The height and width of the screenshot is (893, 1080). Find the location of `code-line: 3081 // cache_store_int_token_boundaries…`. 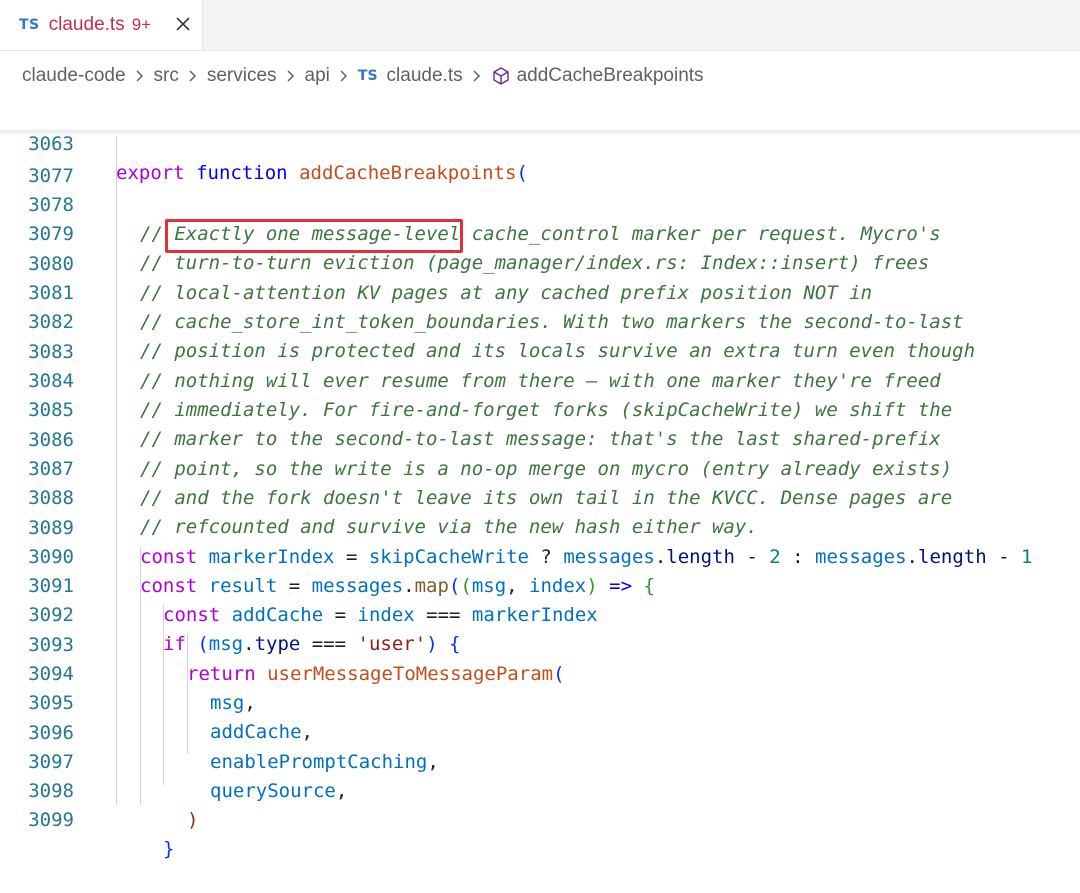

code-line: 3081 // cache_store_int_token_boundaries… is located at coordinates (540, 291).